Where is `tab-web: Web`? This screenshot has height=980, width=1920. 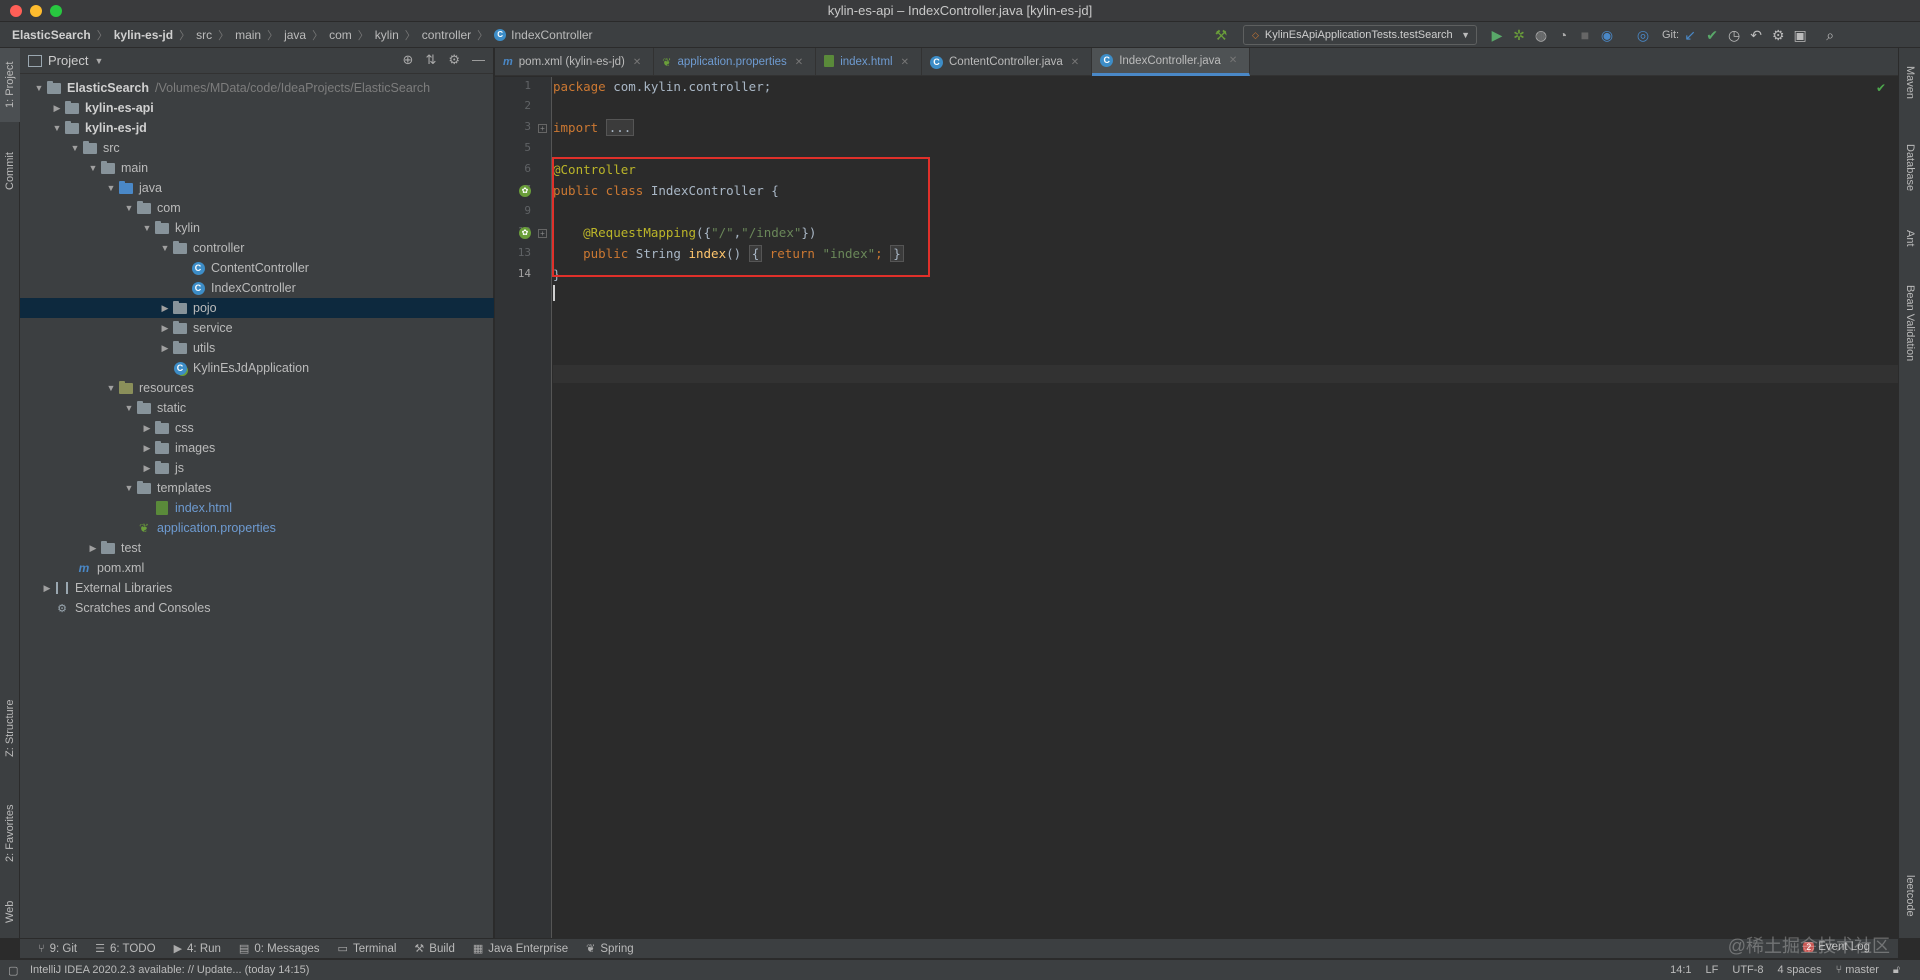
tab-web: Web is located at coordinates (10, 912).